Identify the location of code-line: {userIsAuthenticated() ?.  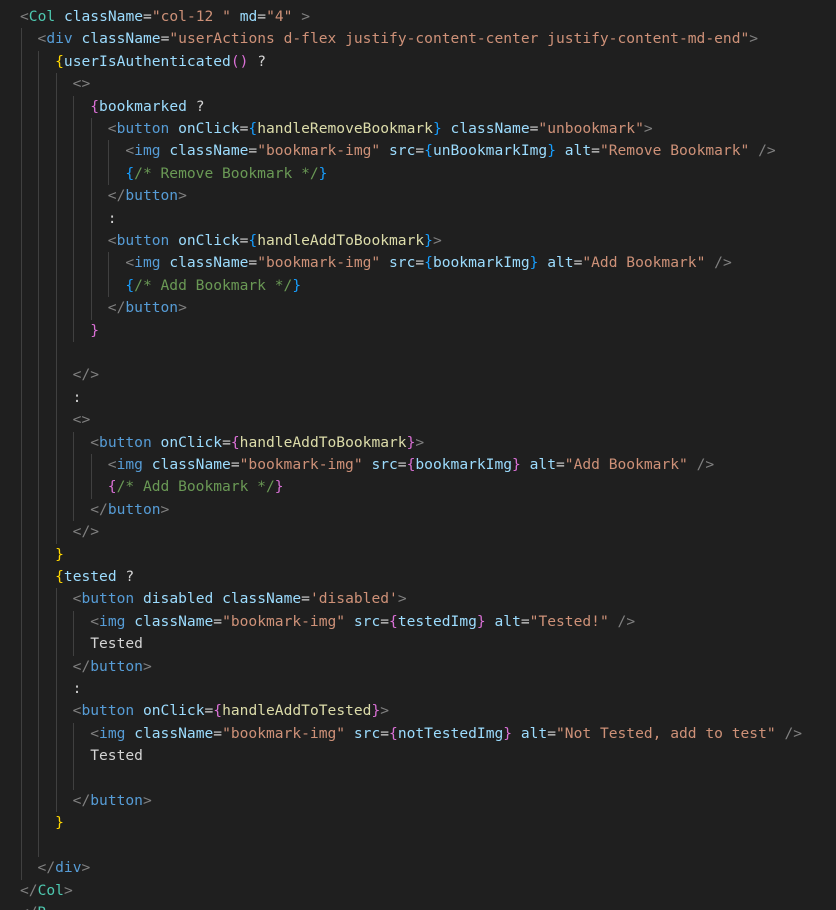
(160, 62).